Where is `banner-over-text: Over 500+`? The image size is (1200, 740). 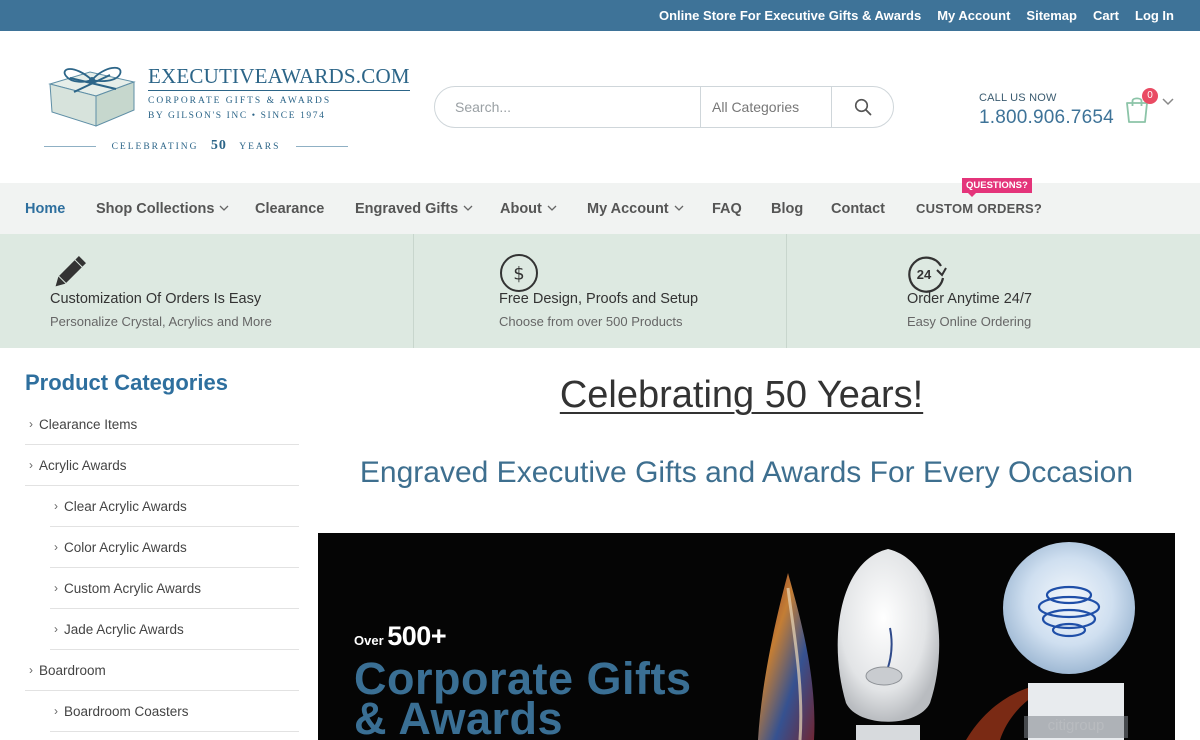
banner-over-text: Over 500+ is located at coordinates (400, 636).